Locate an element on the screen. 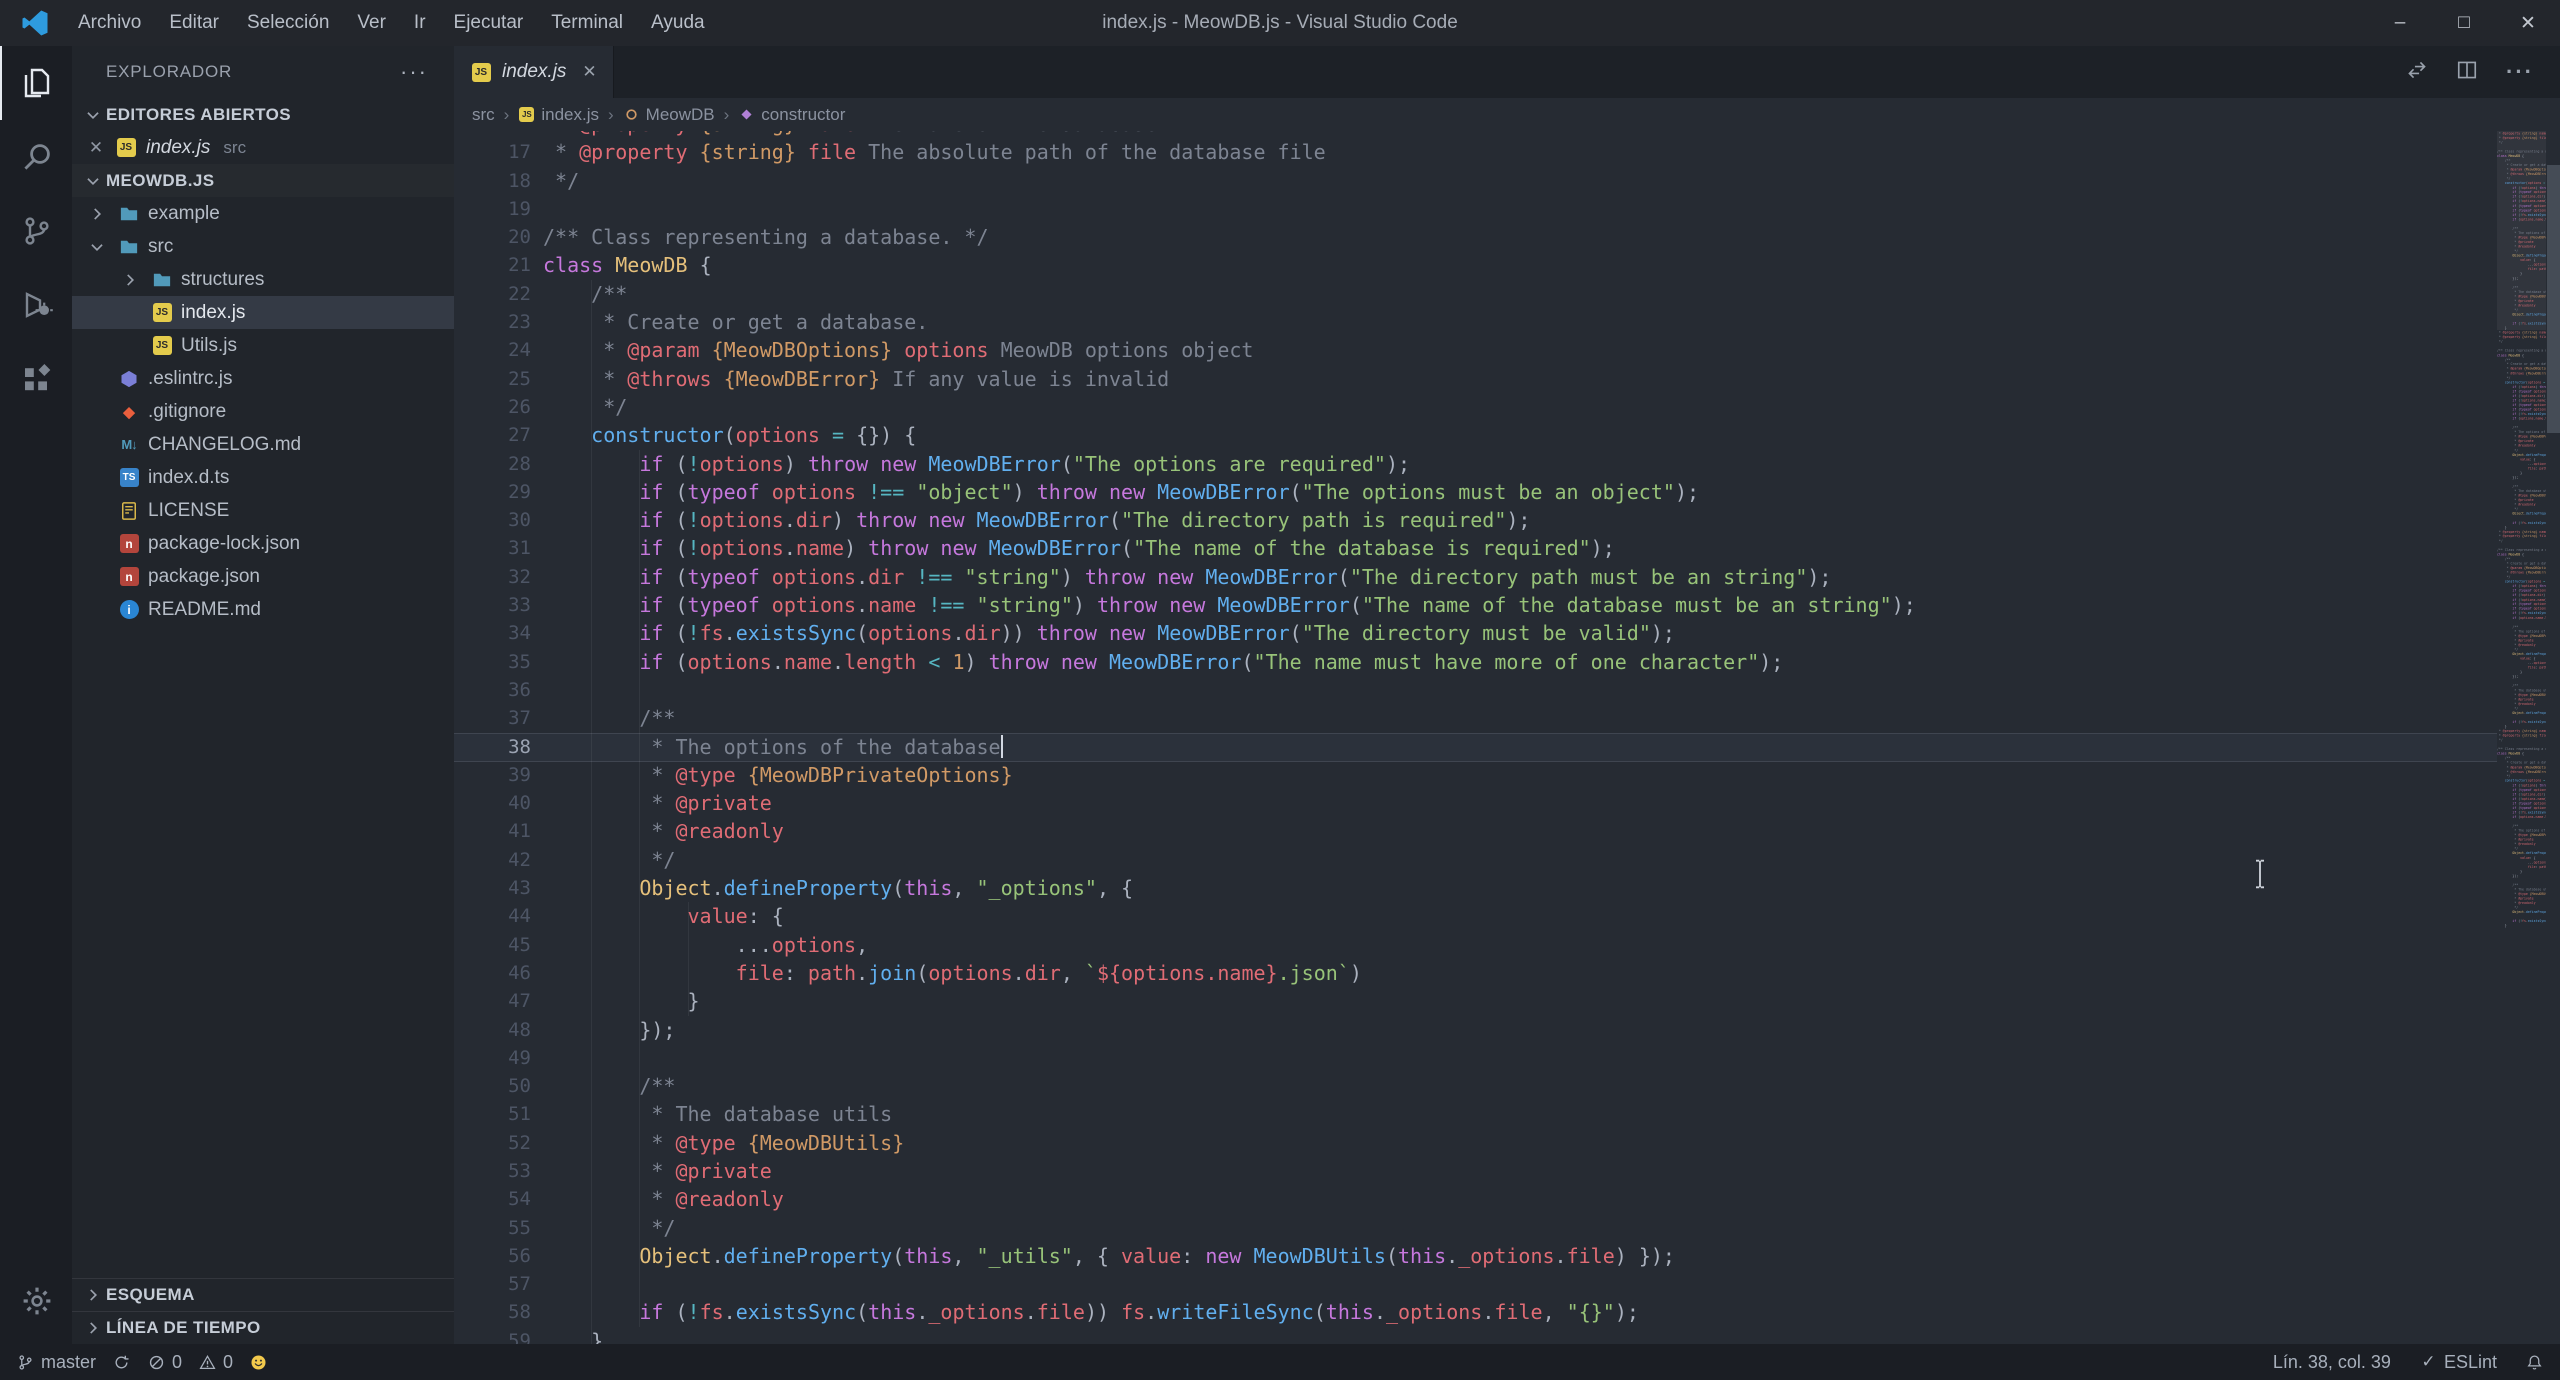  code-line-59: } is located at coordinates (1229, 1335).